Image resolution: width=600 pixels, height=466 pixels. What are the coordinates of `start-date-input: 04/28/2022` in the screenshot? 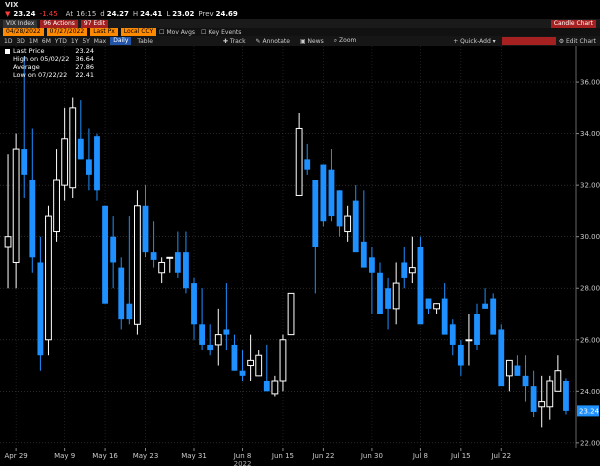 It's located at (23, 32).